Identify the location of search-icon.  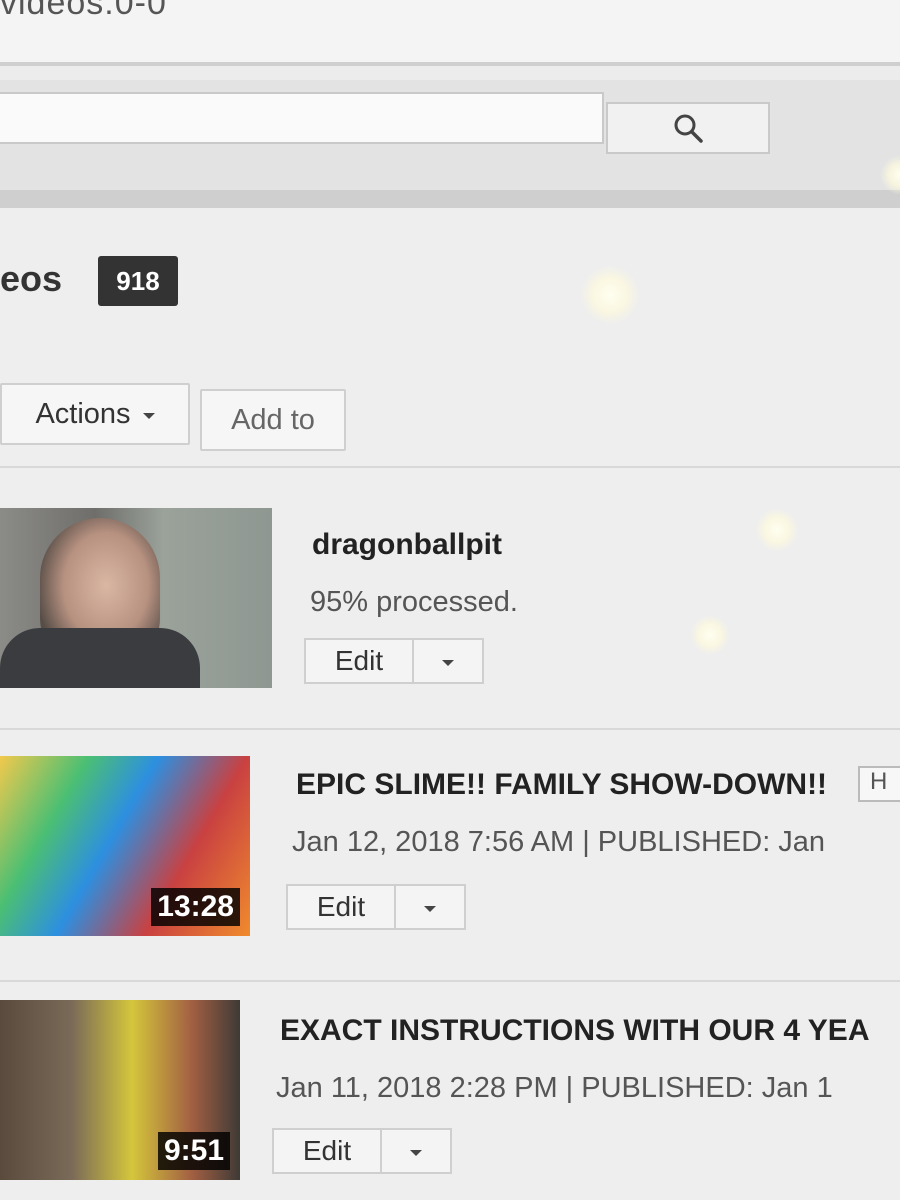
(688, 128).